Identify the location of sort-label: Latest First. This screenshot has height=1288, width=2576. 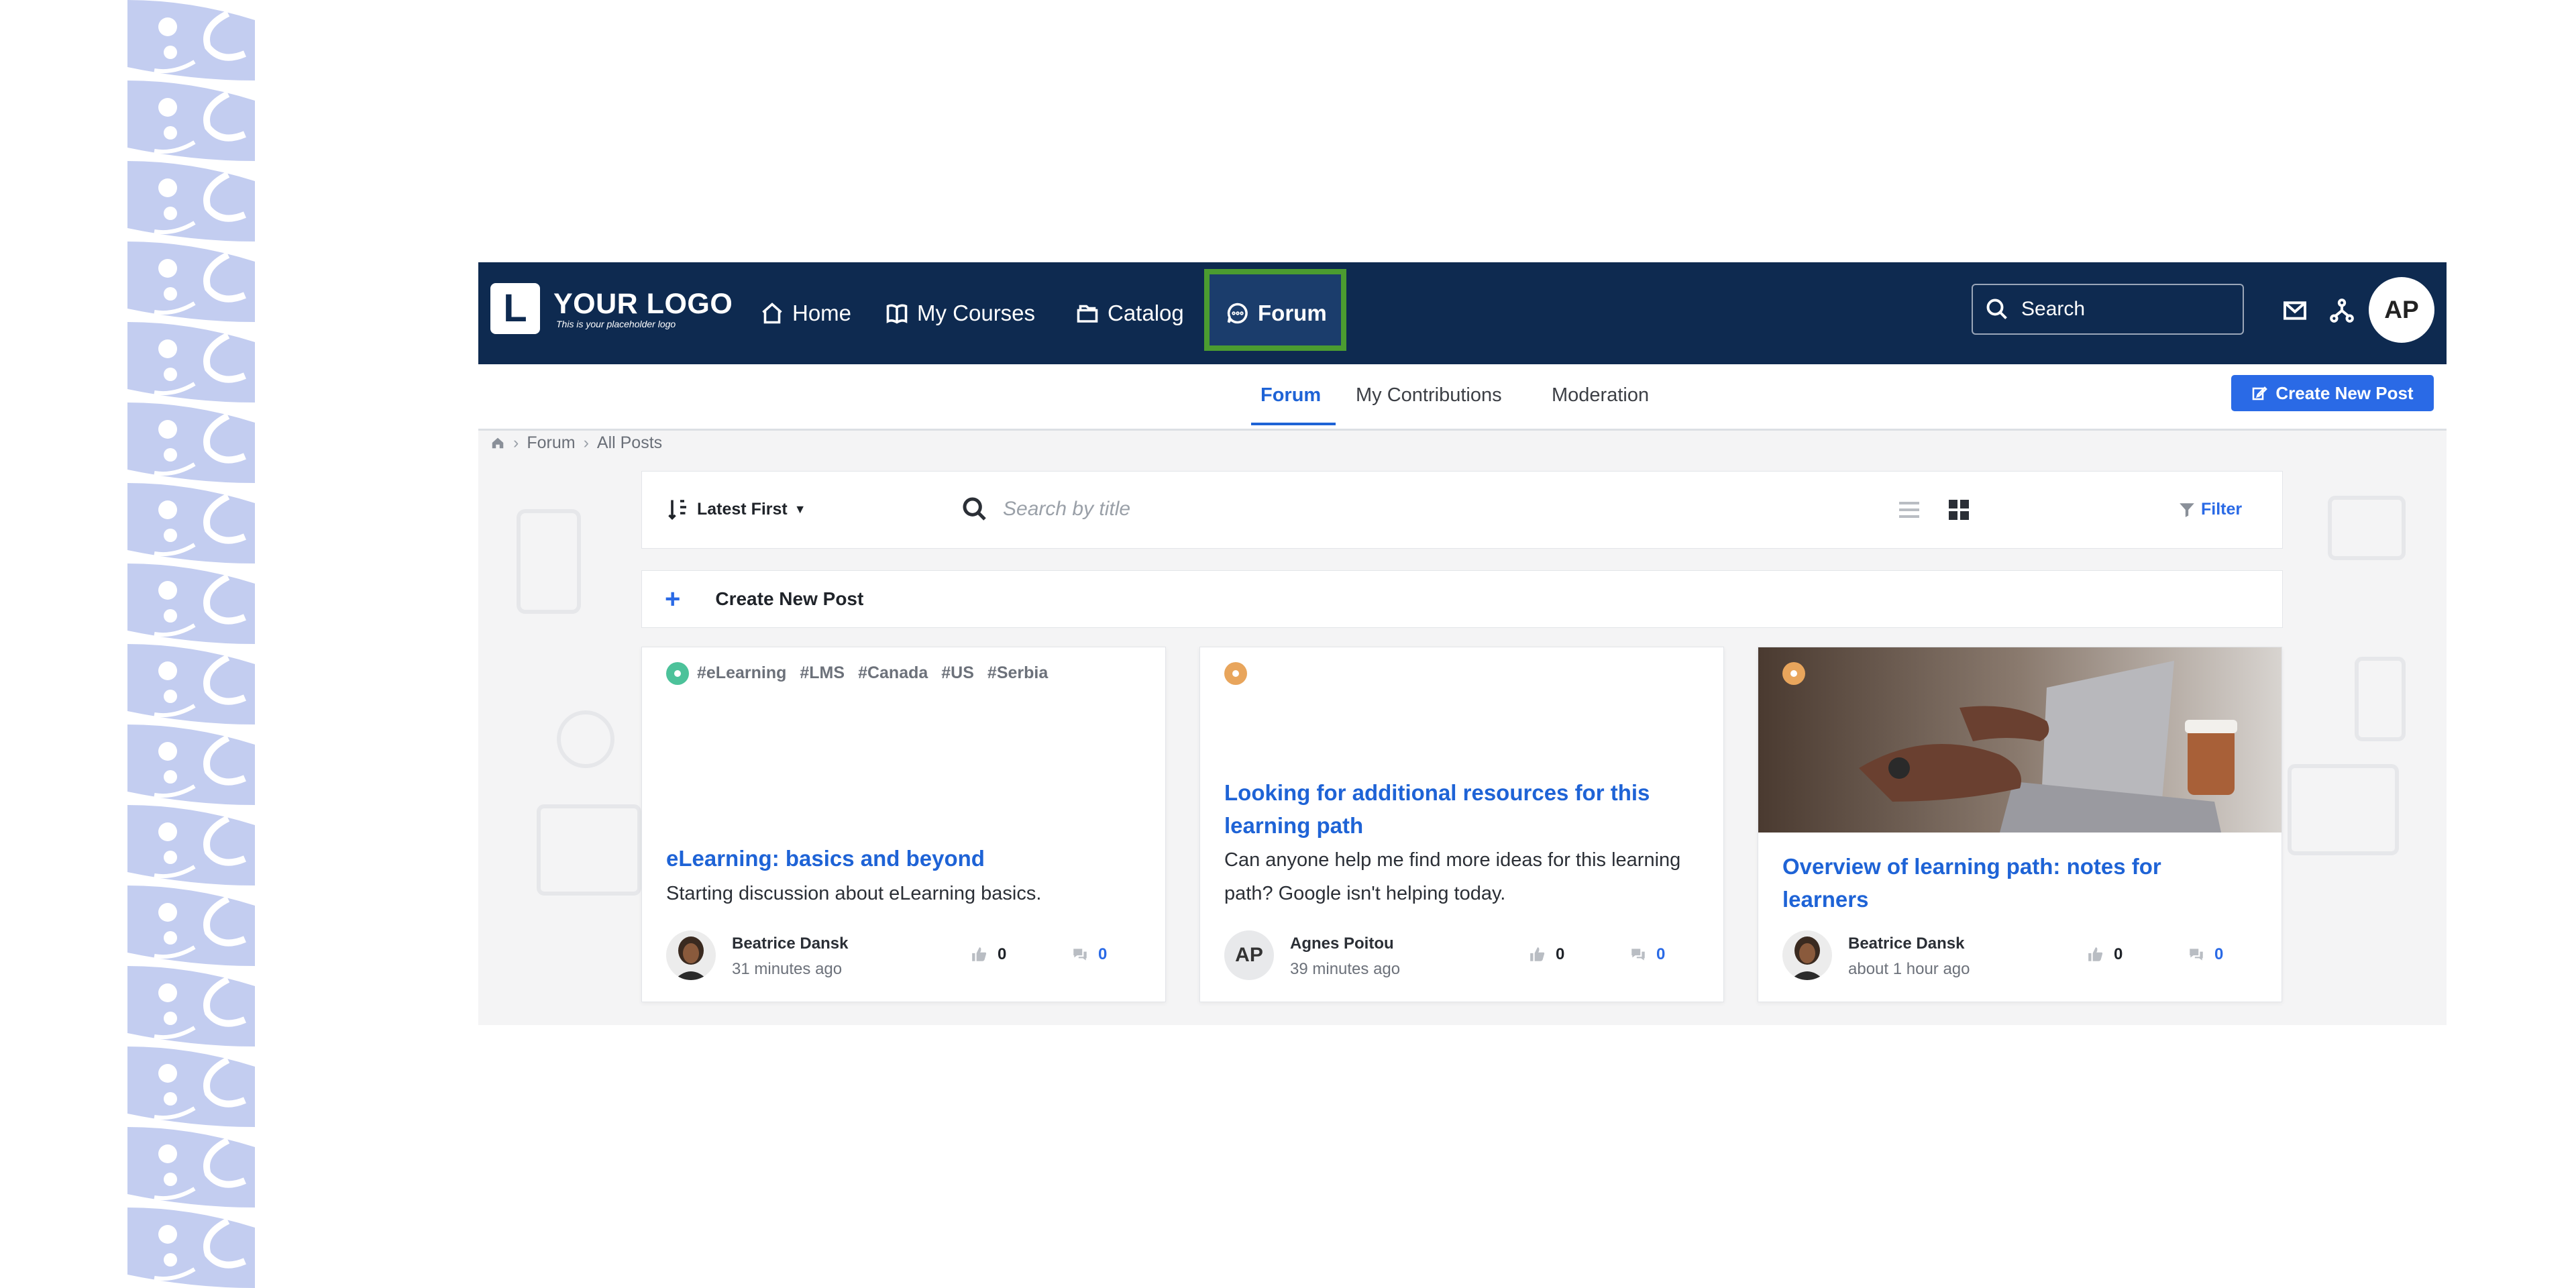
(742, 509).